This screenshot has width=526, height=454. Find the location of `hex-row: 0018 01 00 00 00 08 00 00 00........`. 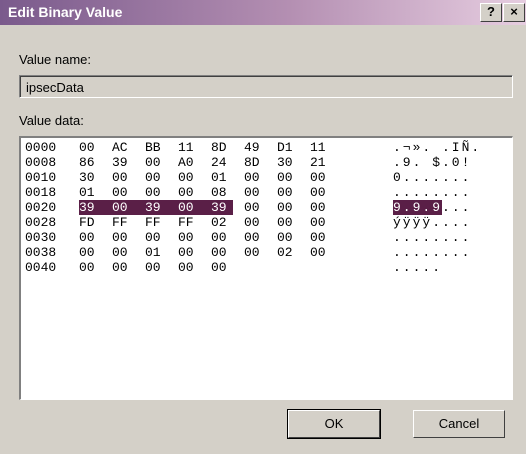

hex-row: 0018 01 00 00 00 08 00 00 00........ is located at coordinates (266, 192).